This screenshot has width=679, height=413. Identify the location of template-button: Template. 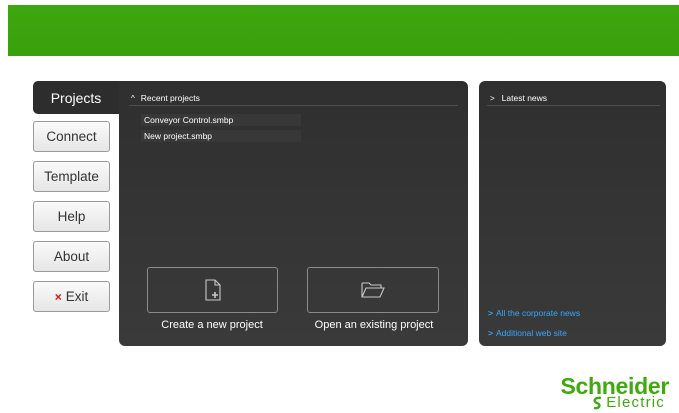
(71, 176).